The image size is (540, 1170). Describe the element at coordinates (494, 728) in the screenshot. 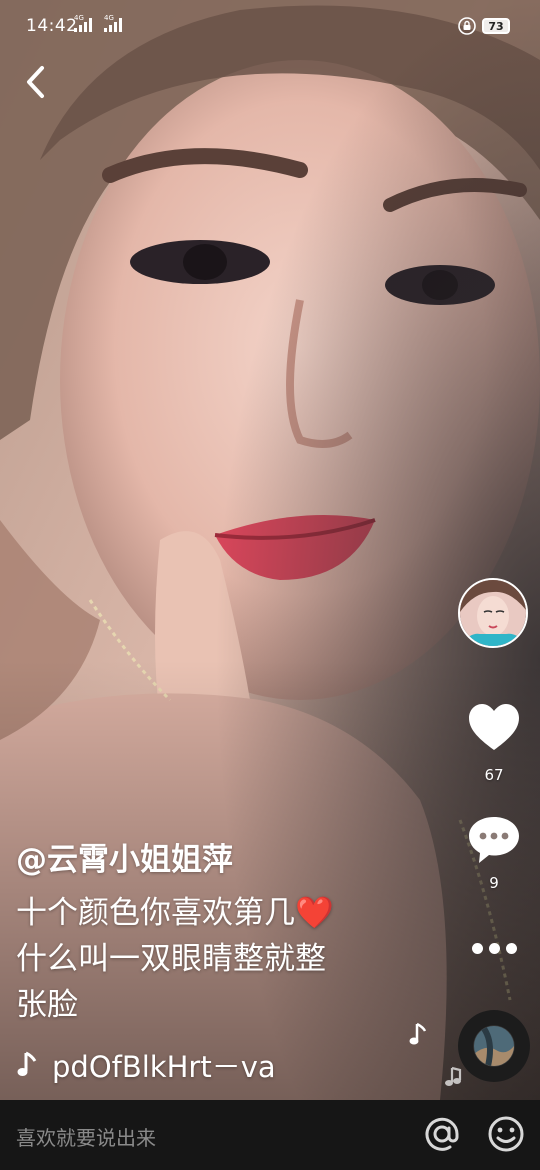

I see `heart-icon` at that location.